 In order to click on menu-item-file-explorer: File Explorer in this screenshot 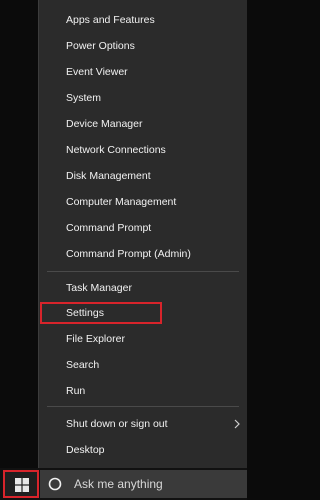, I will do `click(143, 339)`.